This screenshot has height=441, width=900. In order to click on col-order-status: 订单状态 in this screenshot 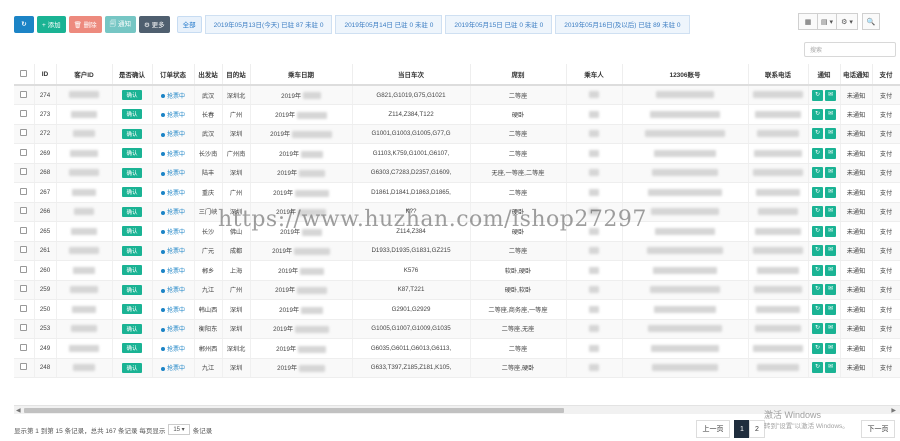, I will do `click(173, 75)`.